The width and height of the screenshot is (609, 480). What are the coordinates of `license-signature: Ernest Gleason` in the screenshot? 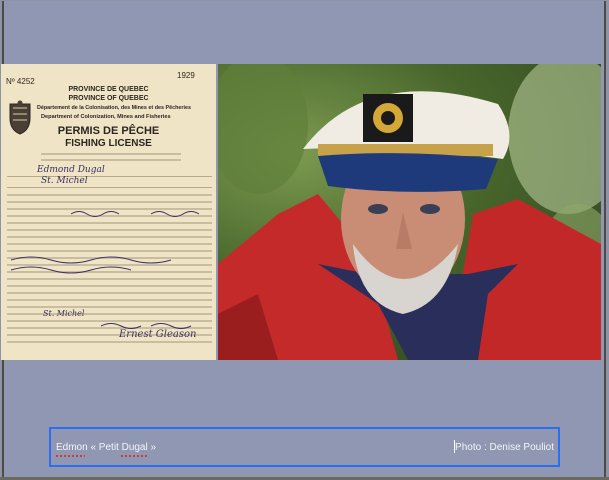 It's located at (158, 334).